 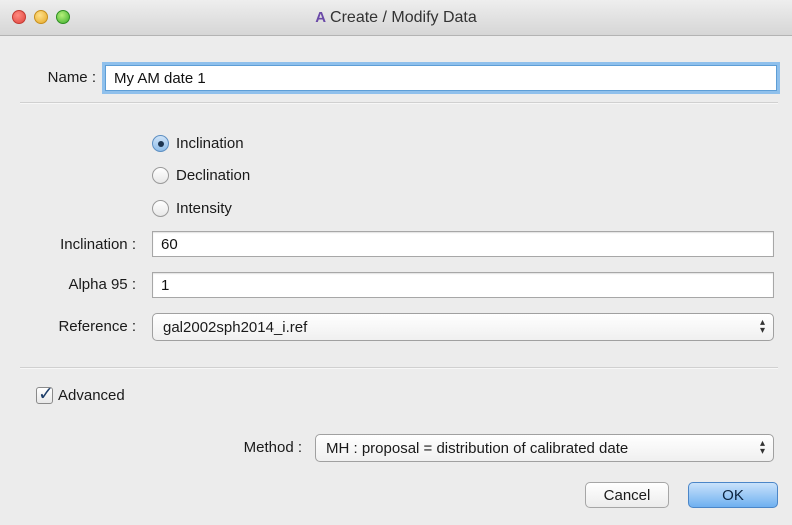 I want to click on ok-button: OK, so click(x=733, y=495).